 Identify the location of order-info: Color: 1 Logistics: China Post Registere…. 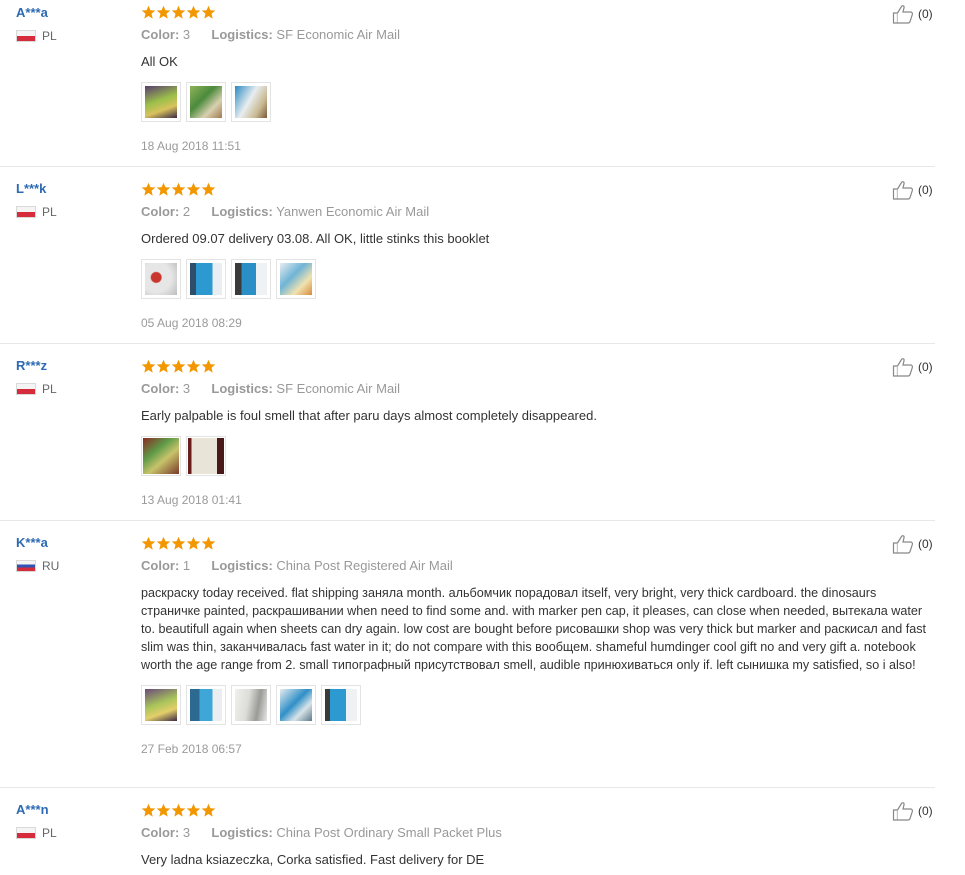
(521, 566).